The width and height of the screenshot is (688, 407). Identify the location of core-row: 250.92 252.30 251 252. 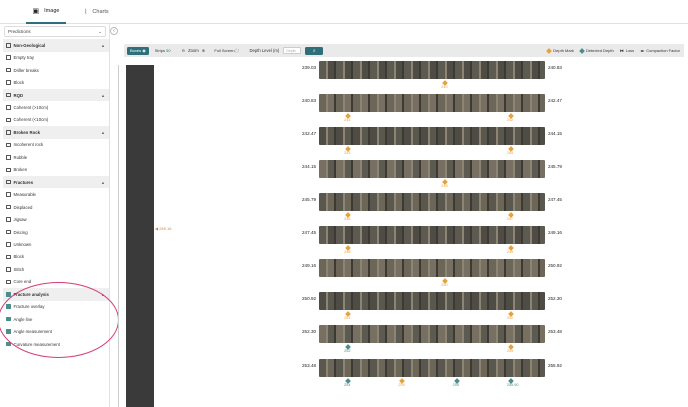
(434, 306).